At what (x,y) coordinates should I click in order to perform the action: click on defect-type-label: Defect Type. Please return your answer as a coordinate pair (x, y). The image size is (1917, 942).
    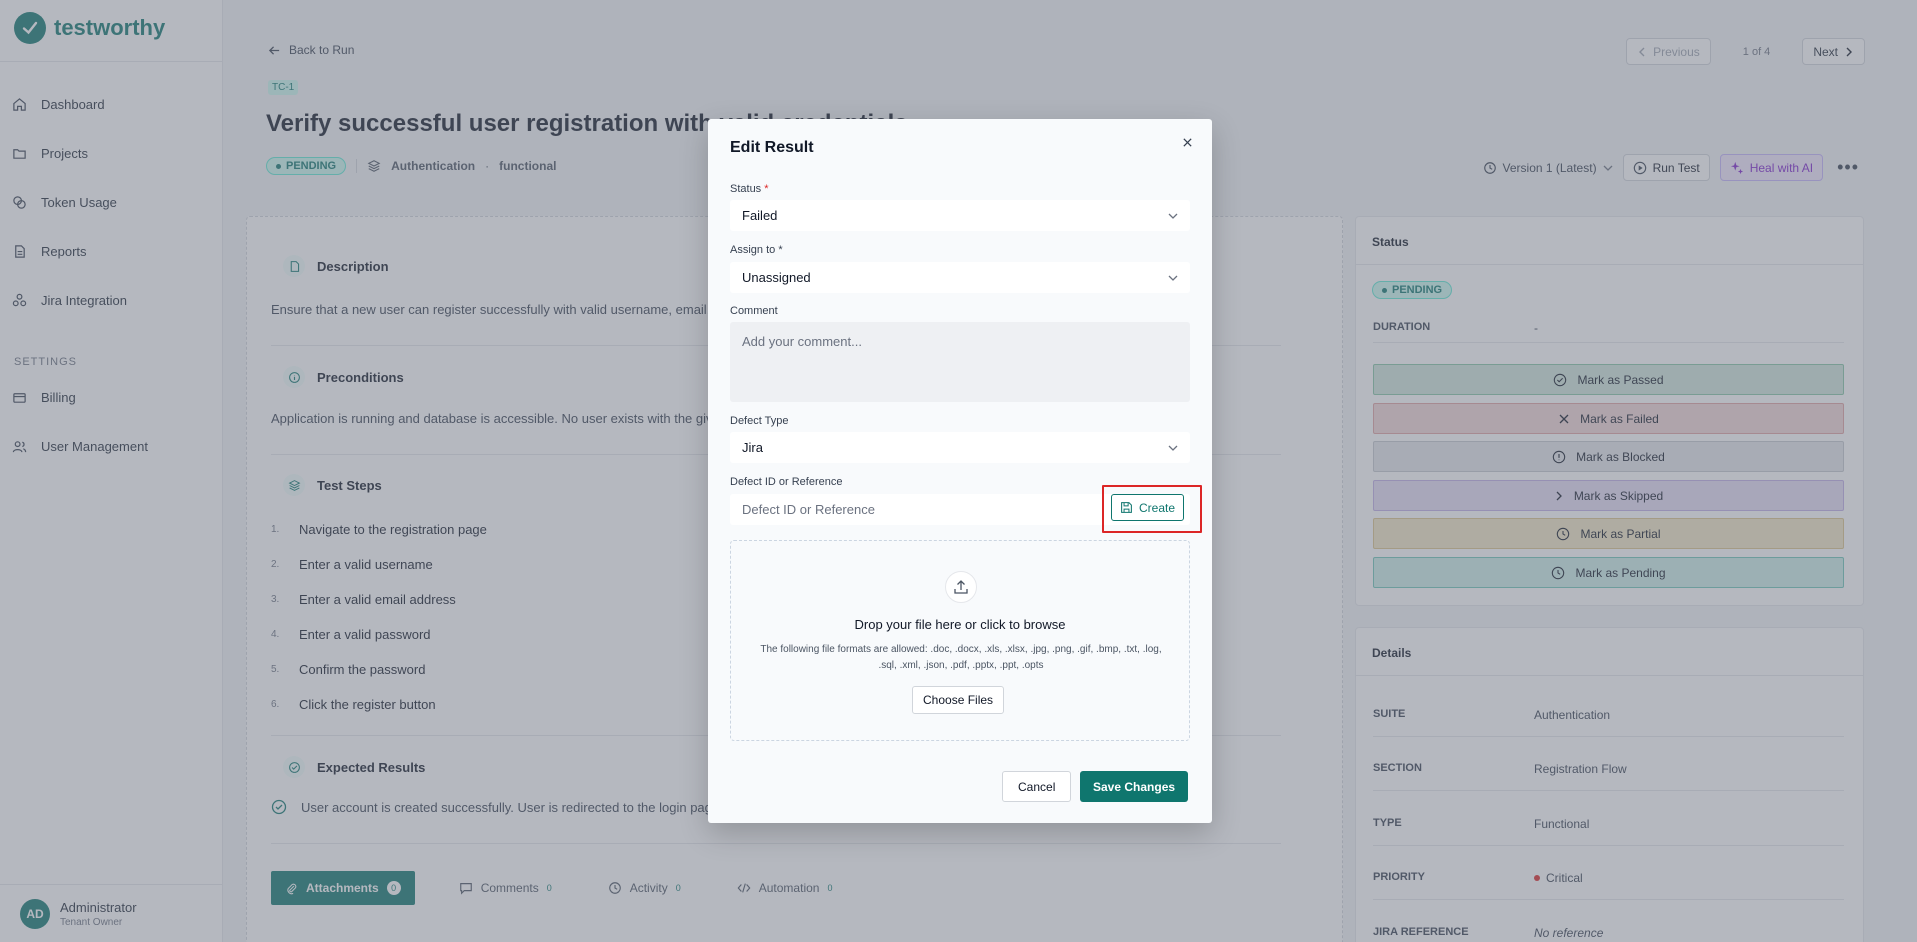
    Looking at the image, I should click on (759, 421).